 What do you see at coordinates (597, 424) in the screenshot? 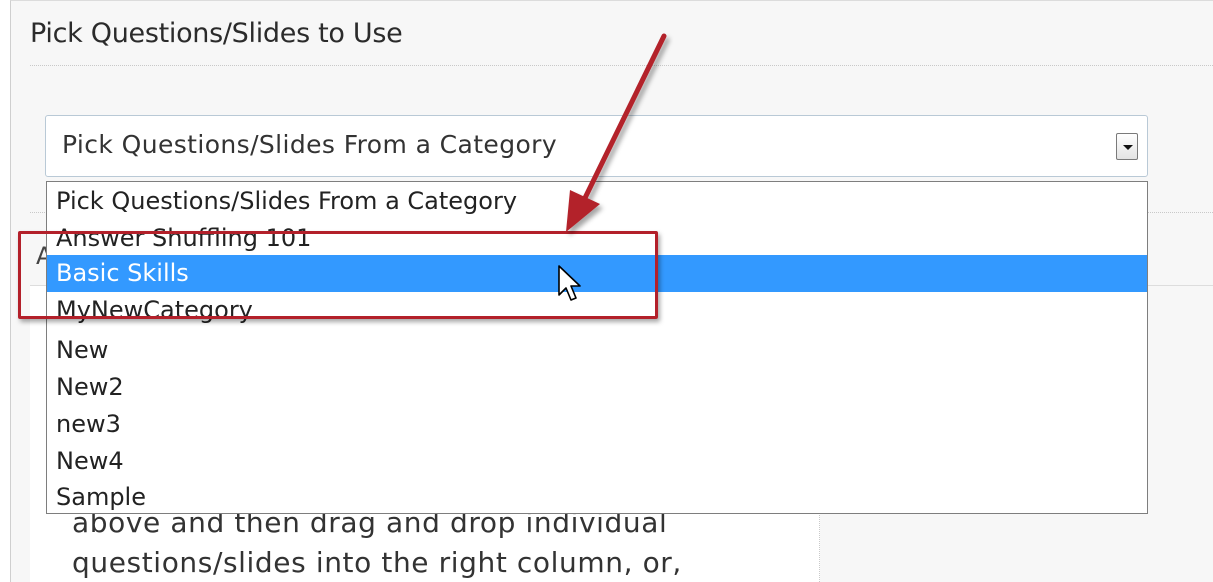
I see `dropdown-option: new3` at bounding box center [597, 424].